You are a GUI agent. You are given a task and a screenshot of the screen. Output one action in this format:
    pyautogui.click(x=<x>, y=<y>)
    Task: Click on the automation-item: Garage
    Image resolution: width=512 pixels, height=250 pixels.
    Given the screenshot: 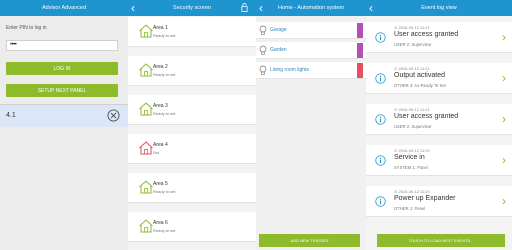 What is the action you would take?
    pyautogui.click(x=311, y=30)
    